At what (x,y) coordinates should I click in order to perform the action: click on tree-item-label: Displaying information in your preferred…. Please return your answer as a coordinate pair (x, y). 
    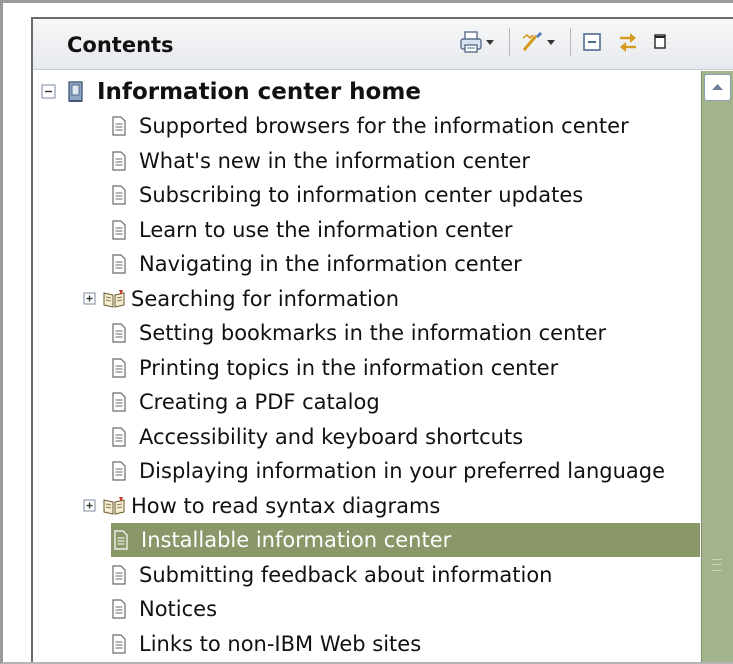
    Looking at the image, I should click on (402, 471).